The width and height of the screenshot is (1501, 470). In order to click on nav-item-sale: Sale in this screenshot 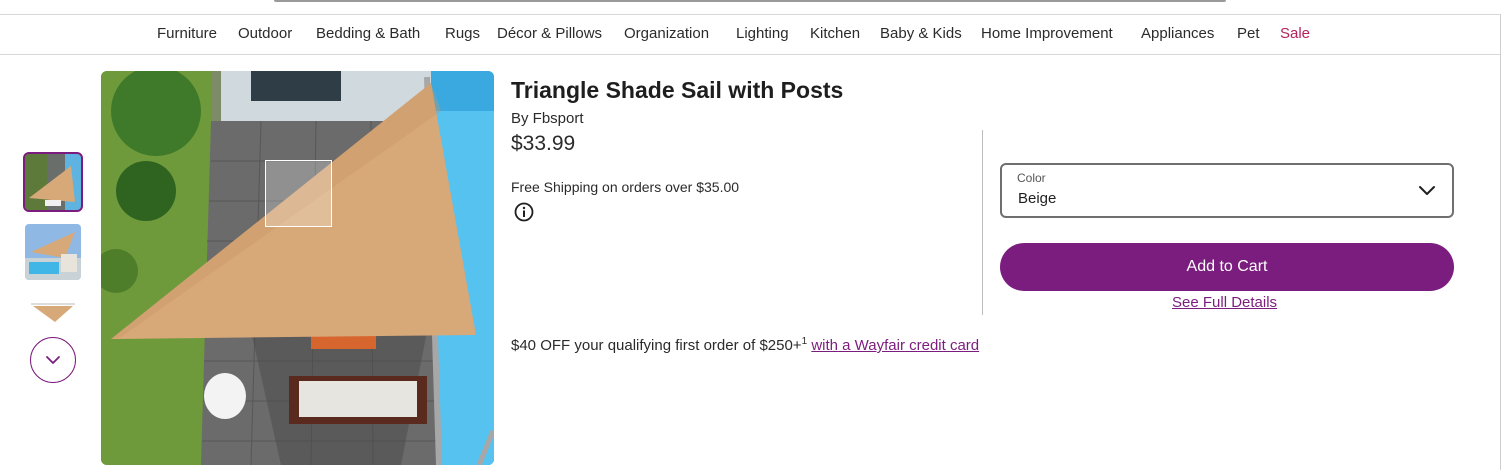, I will do `click(1295, 33)`.